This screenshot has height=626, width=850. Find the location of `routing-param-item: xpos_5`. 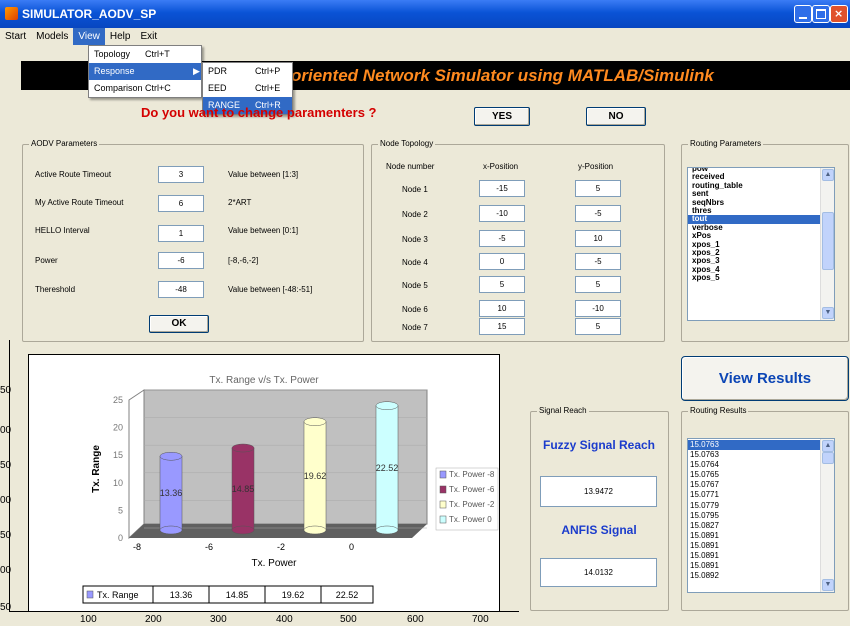

routing-param-item: xpos_5 is located at coordinates (755, 277).